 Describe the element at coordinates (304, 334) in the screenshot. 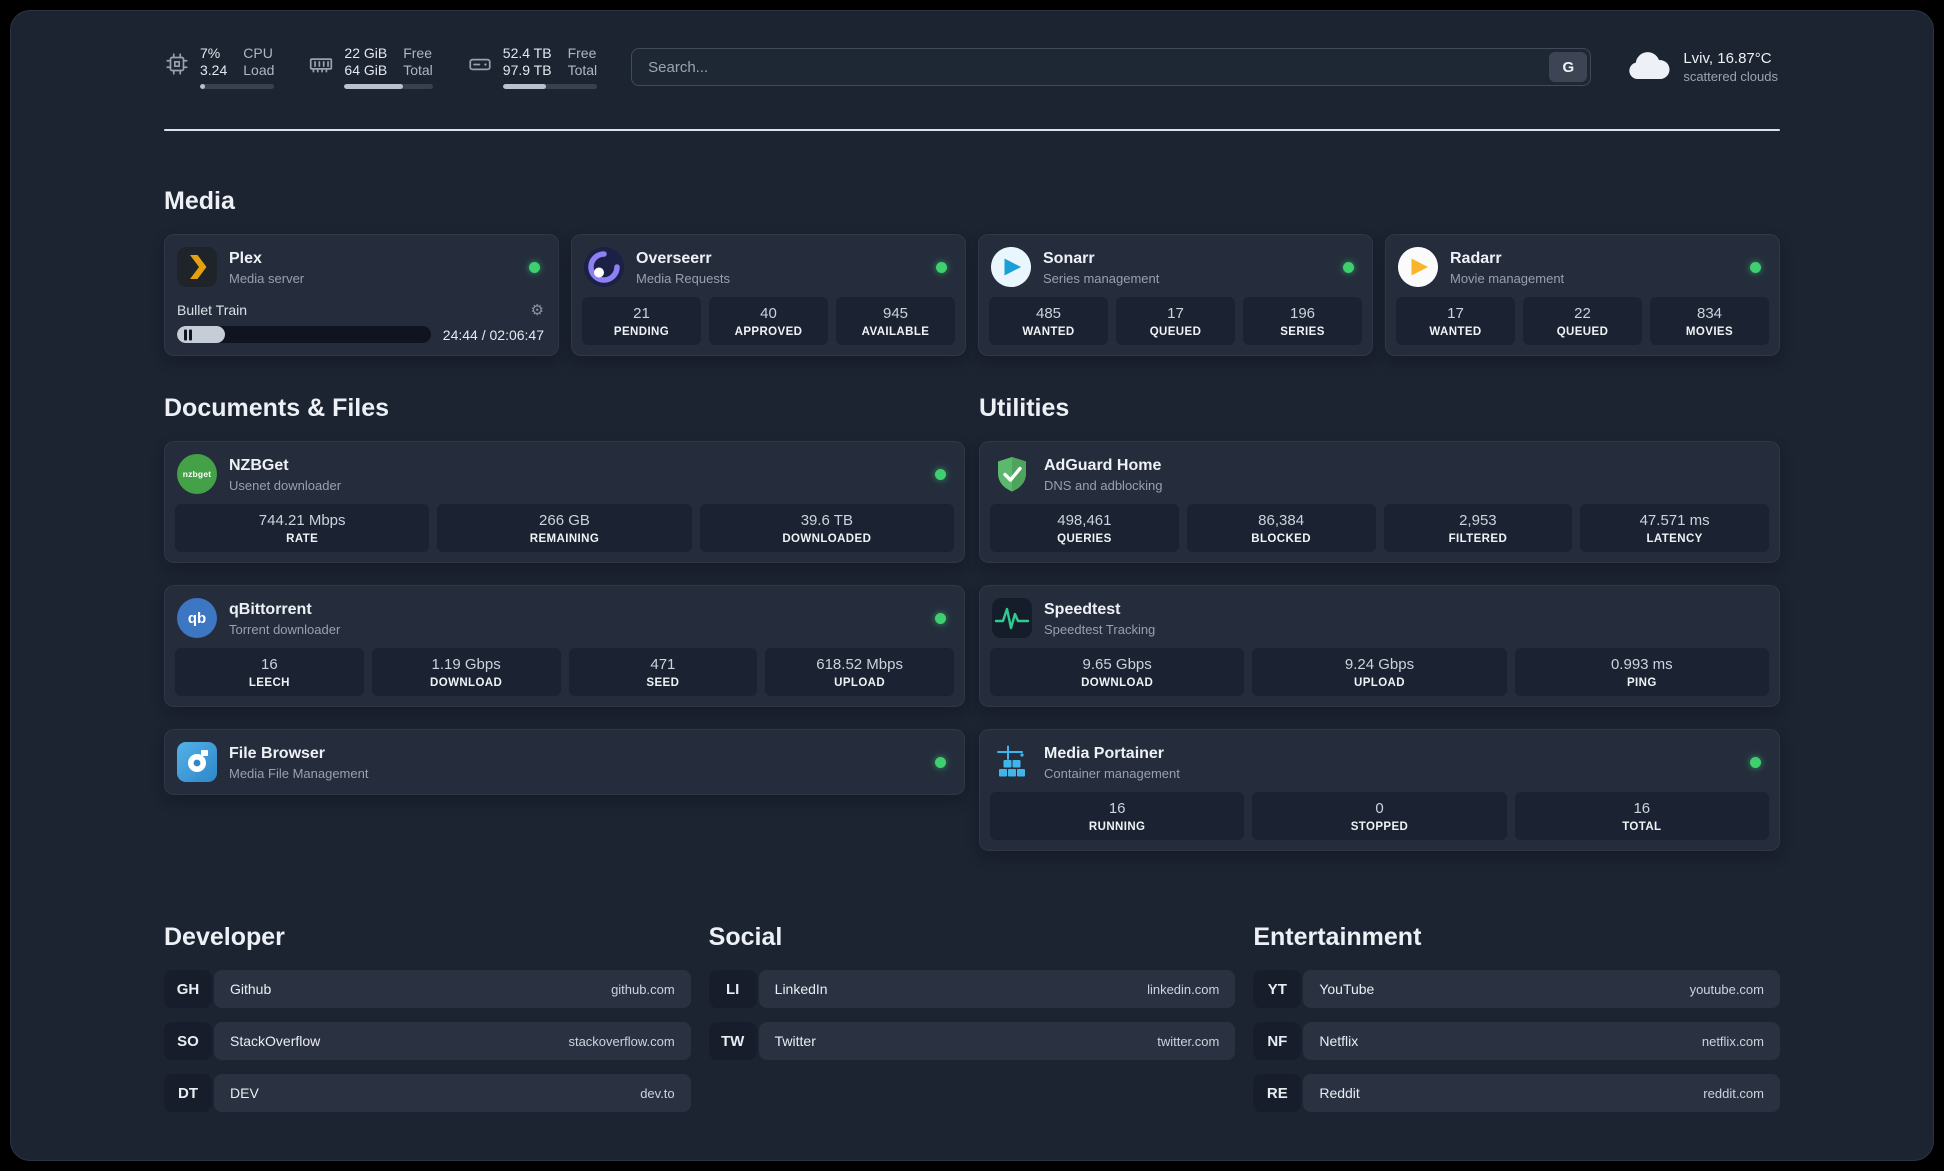

I see `playback-progress-bar` at that location.